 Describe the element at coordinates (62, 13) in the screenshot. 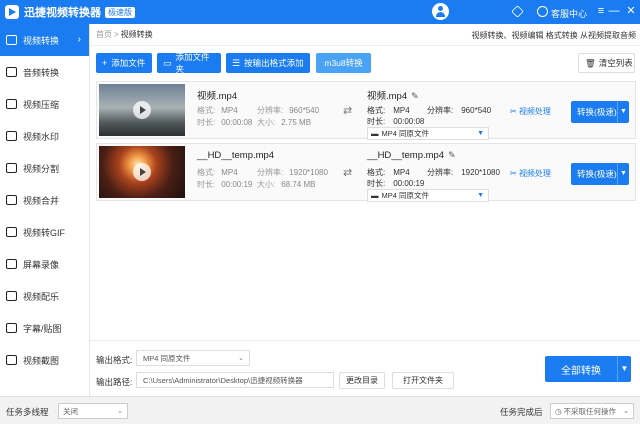

I see `app-title: 迅捷视频转换器` at that location.